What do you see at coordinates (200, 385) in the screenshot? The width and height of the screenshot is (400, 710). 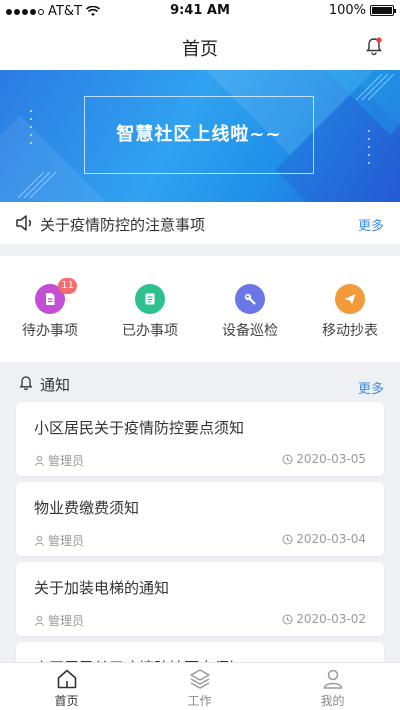 I see `notifications-header: 通知 更多` at bounding box center [200, 385].